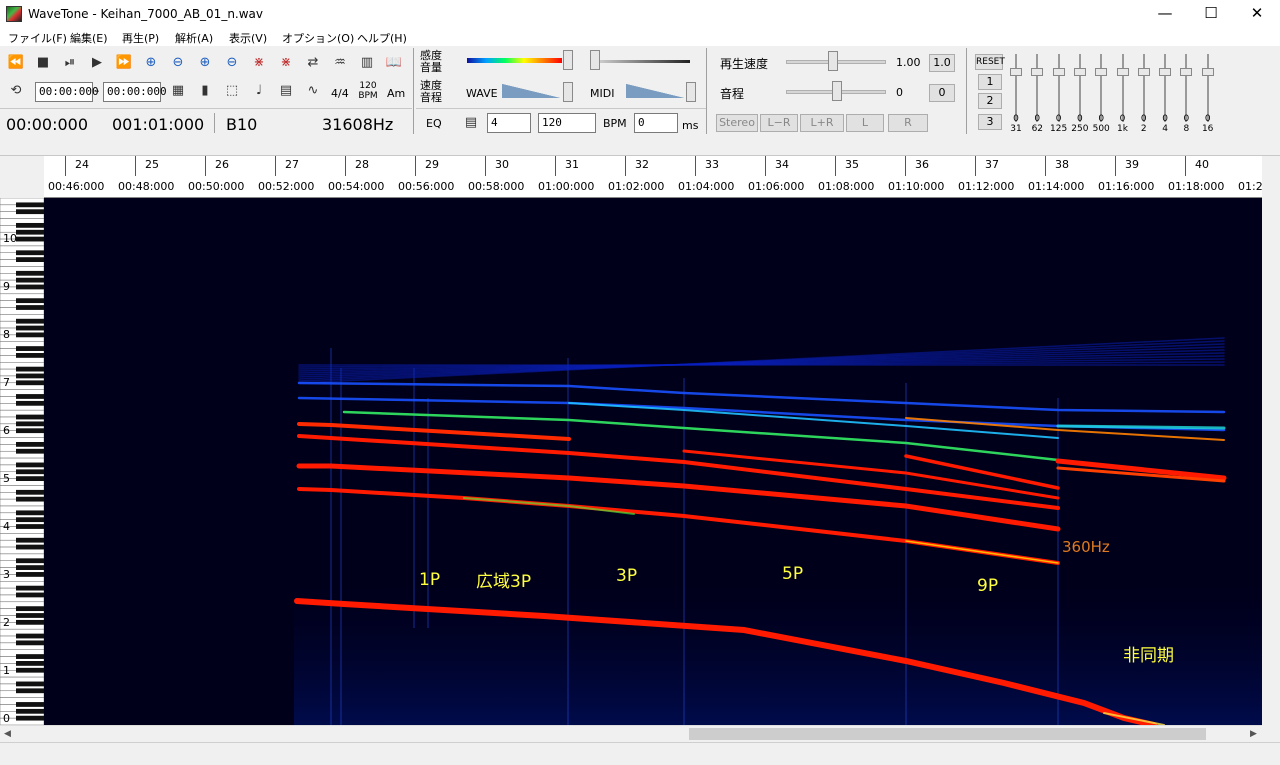  Describe the element at coordinates (396, 93) in the screenshot. I see `chord-button: Am` at that location.